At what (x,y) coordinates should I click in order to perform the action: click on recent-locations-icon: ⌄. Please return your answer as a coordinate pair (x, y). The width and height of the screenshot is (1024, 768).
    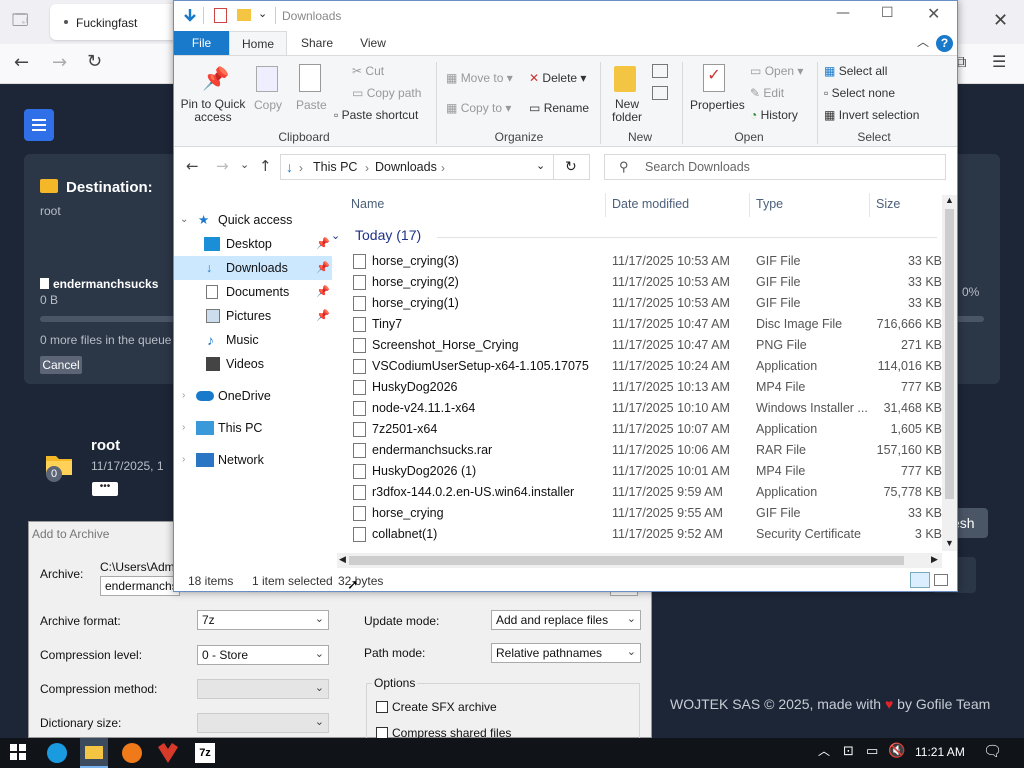
    Looking at the image, I should click on (244, 164).